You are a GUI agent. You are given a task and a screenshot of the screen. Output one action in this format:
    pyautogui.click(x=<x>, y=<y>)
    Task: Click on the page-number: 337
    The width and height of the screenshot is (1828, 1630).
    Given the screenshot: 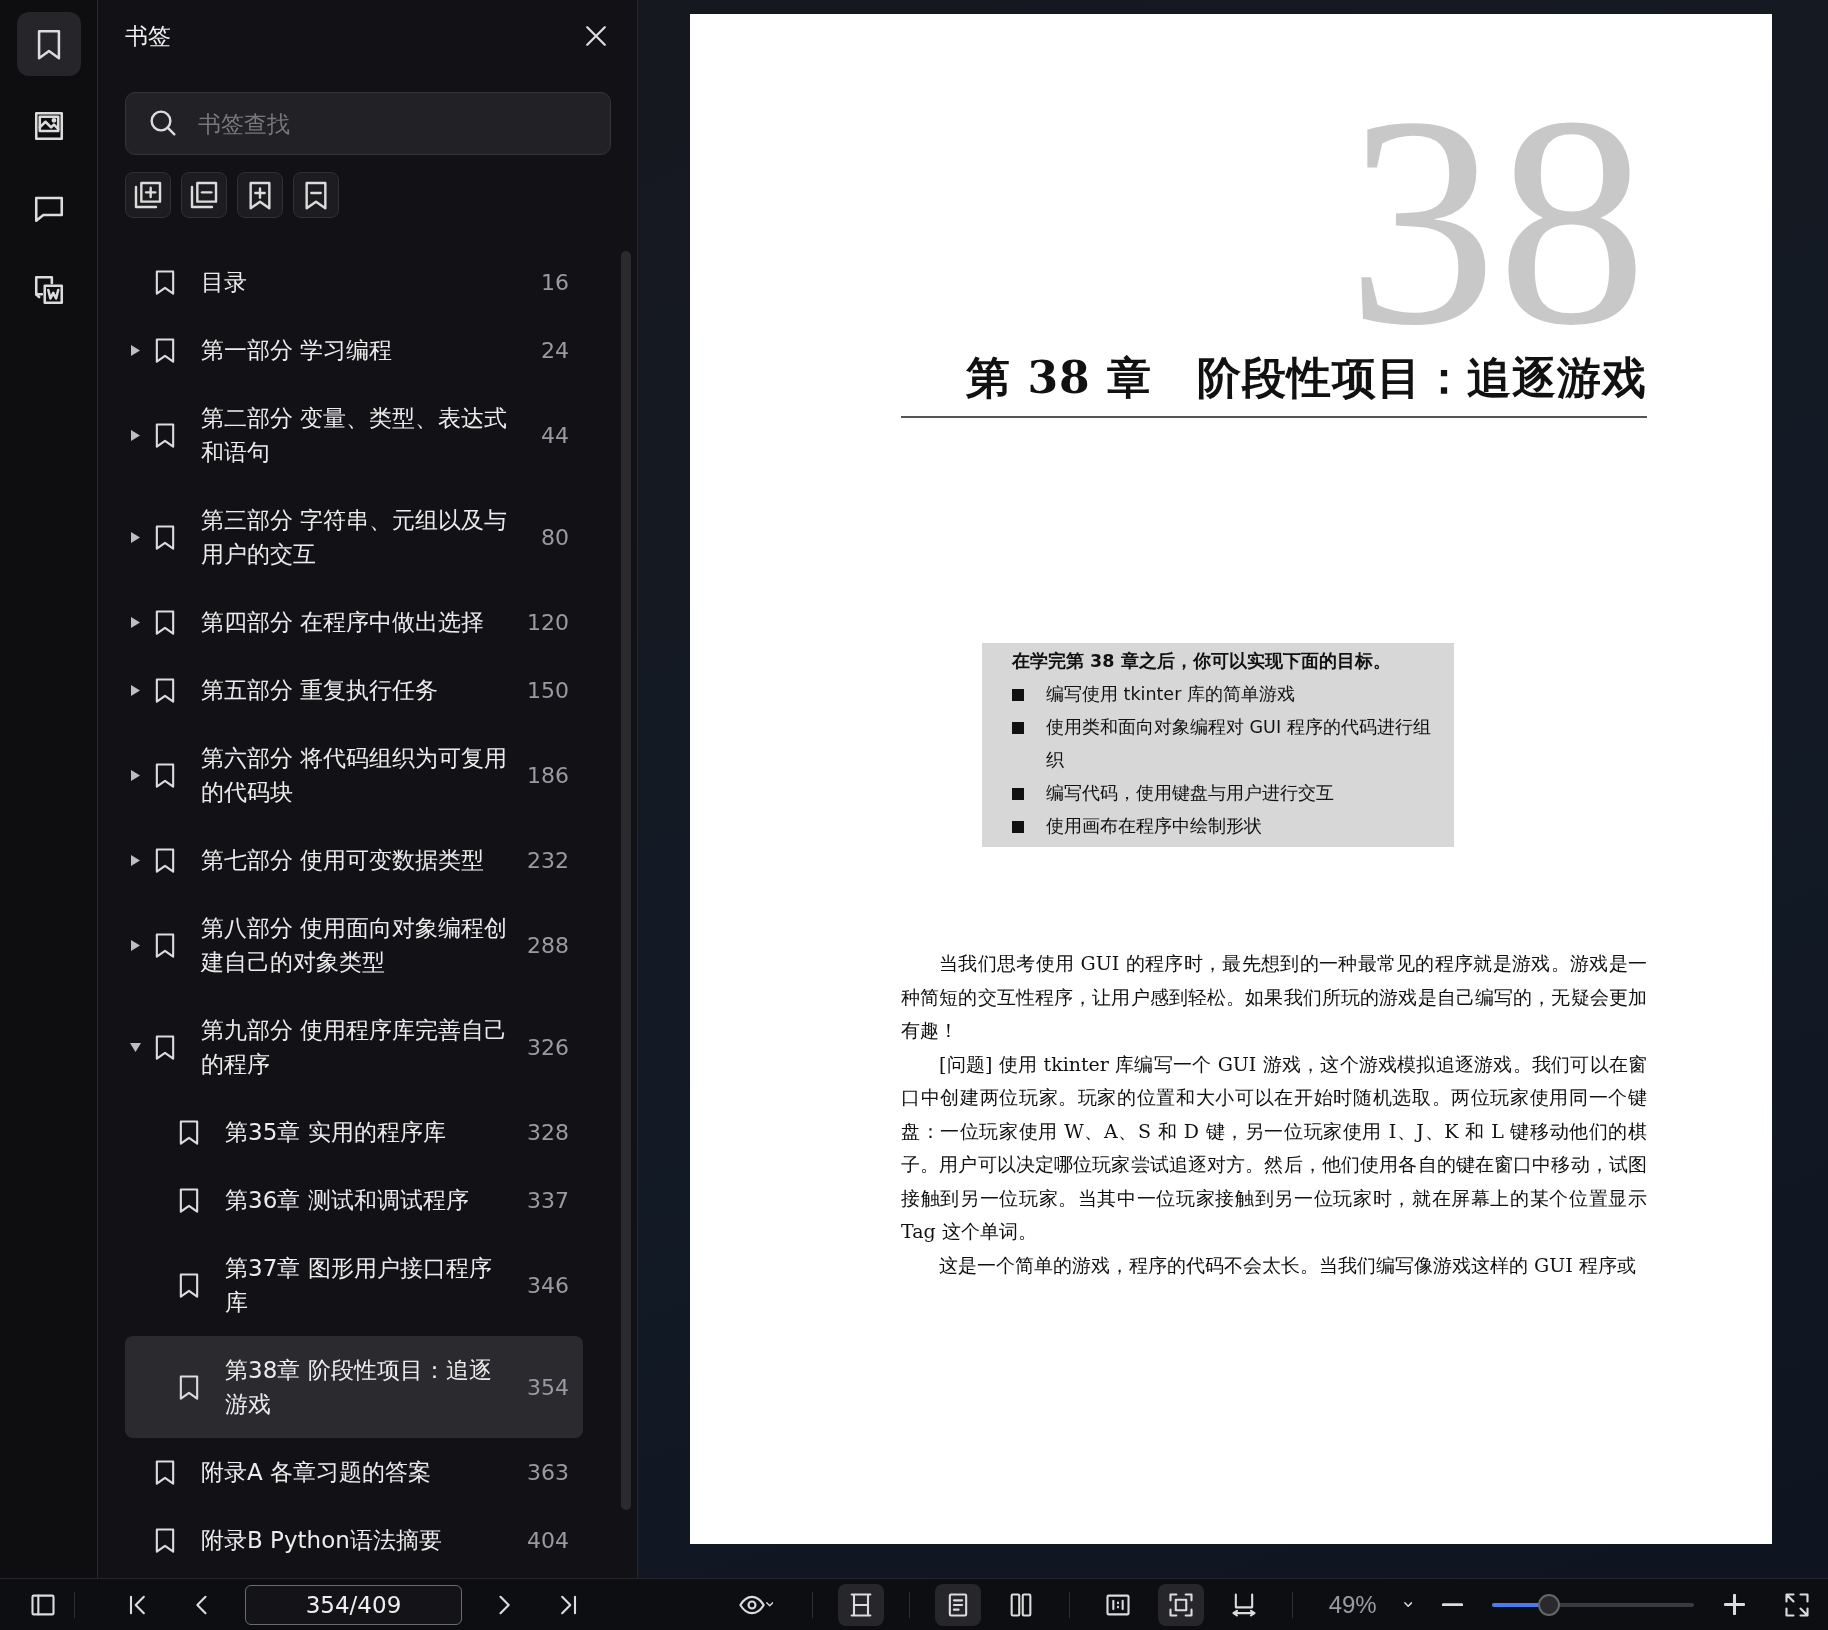 What is the action you would take?
    pyautogui.click(x=547, y=1200)
    